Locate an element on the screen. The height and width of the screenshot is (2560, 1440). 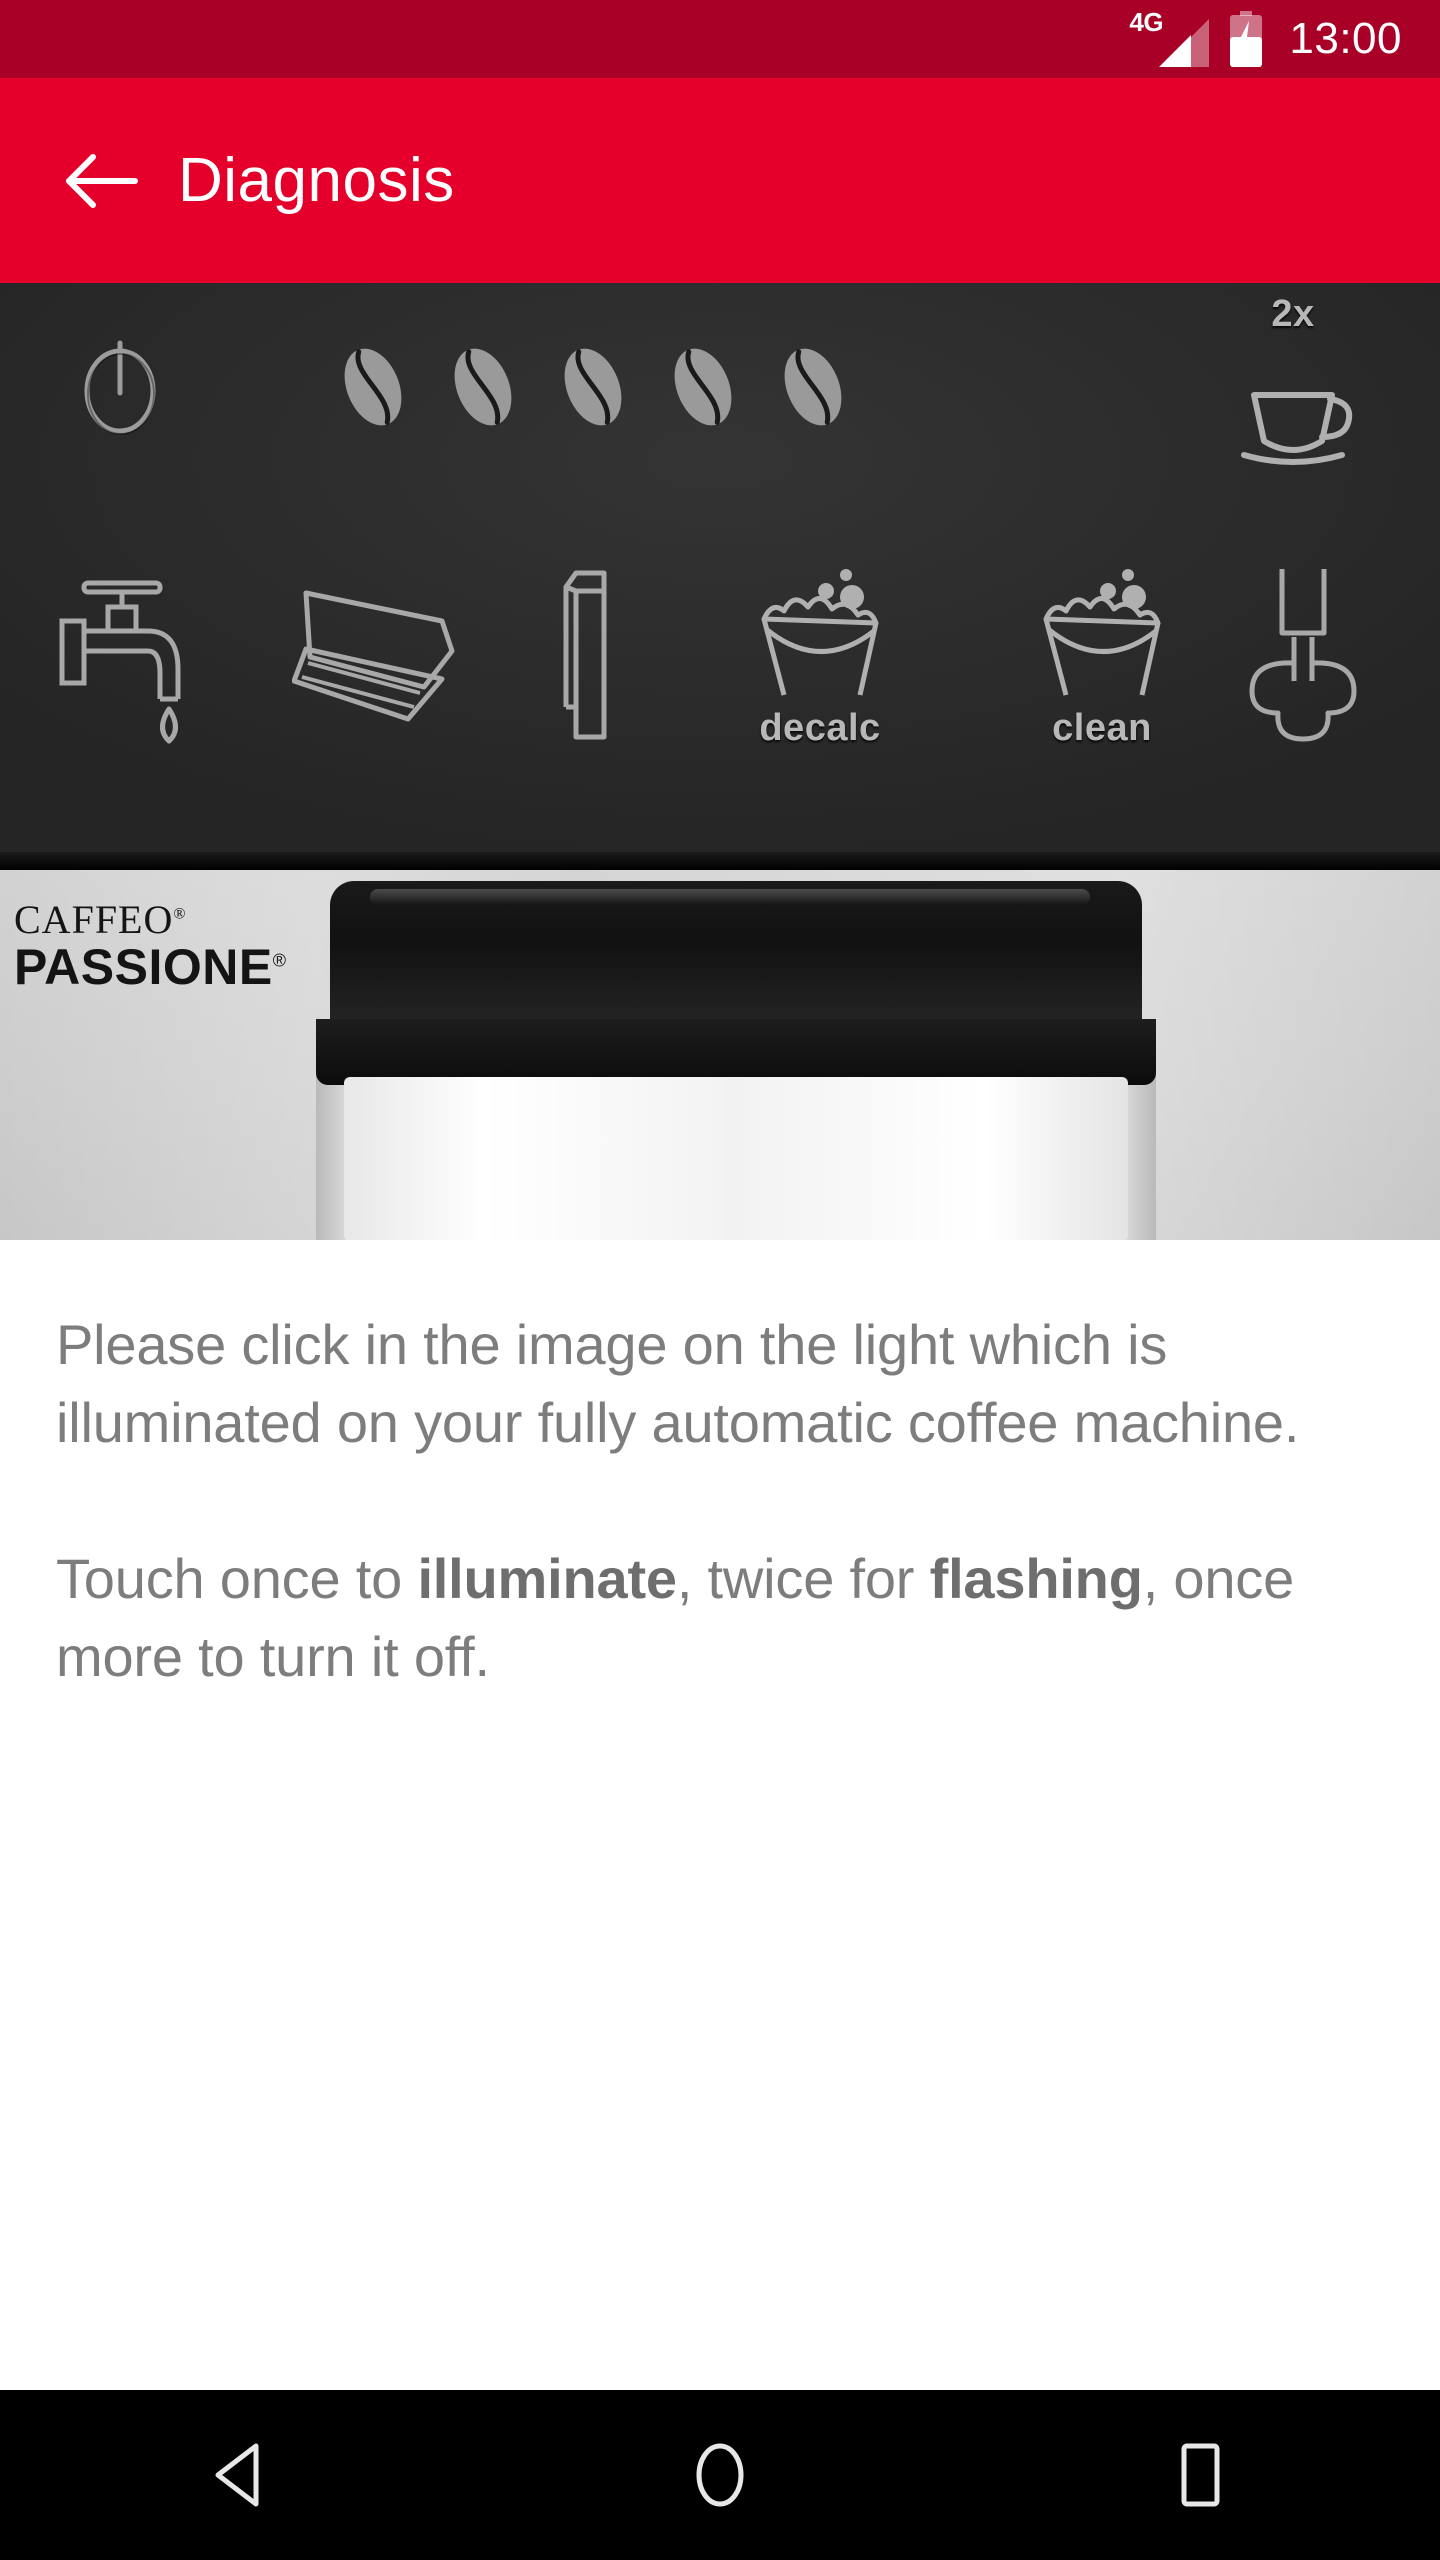
coffee-bean-2-icon is located at coordinates (483, 387).